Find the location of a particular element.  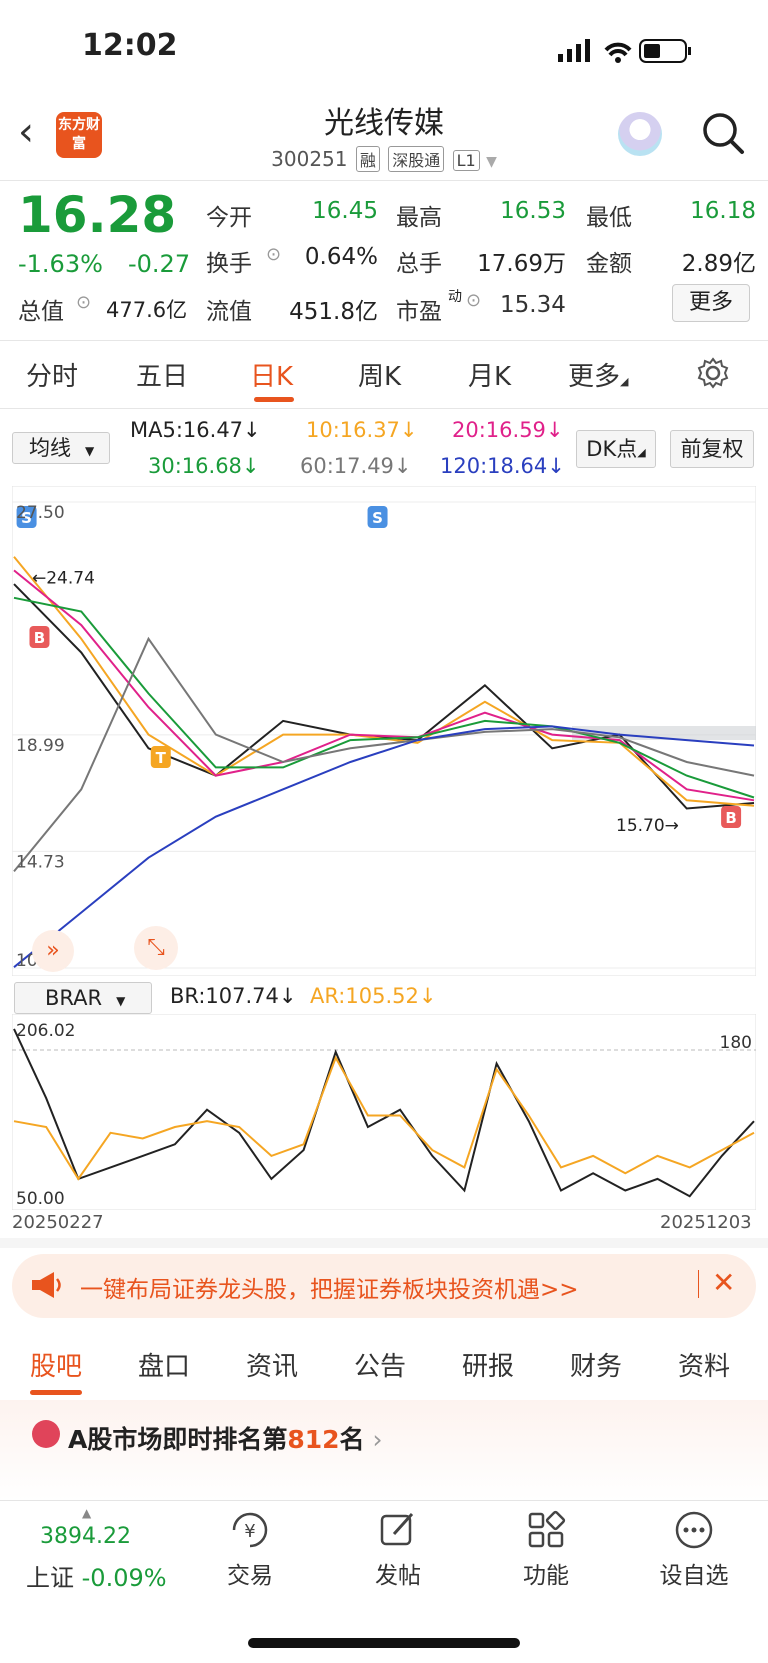

turnover-label: 换手 is located at coordinates (229, 264).